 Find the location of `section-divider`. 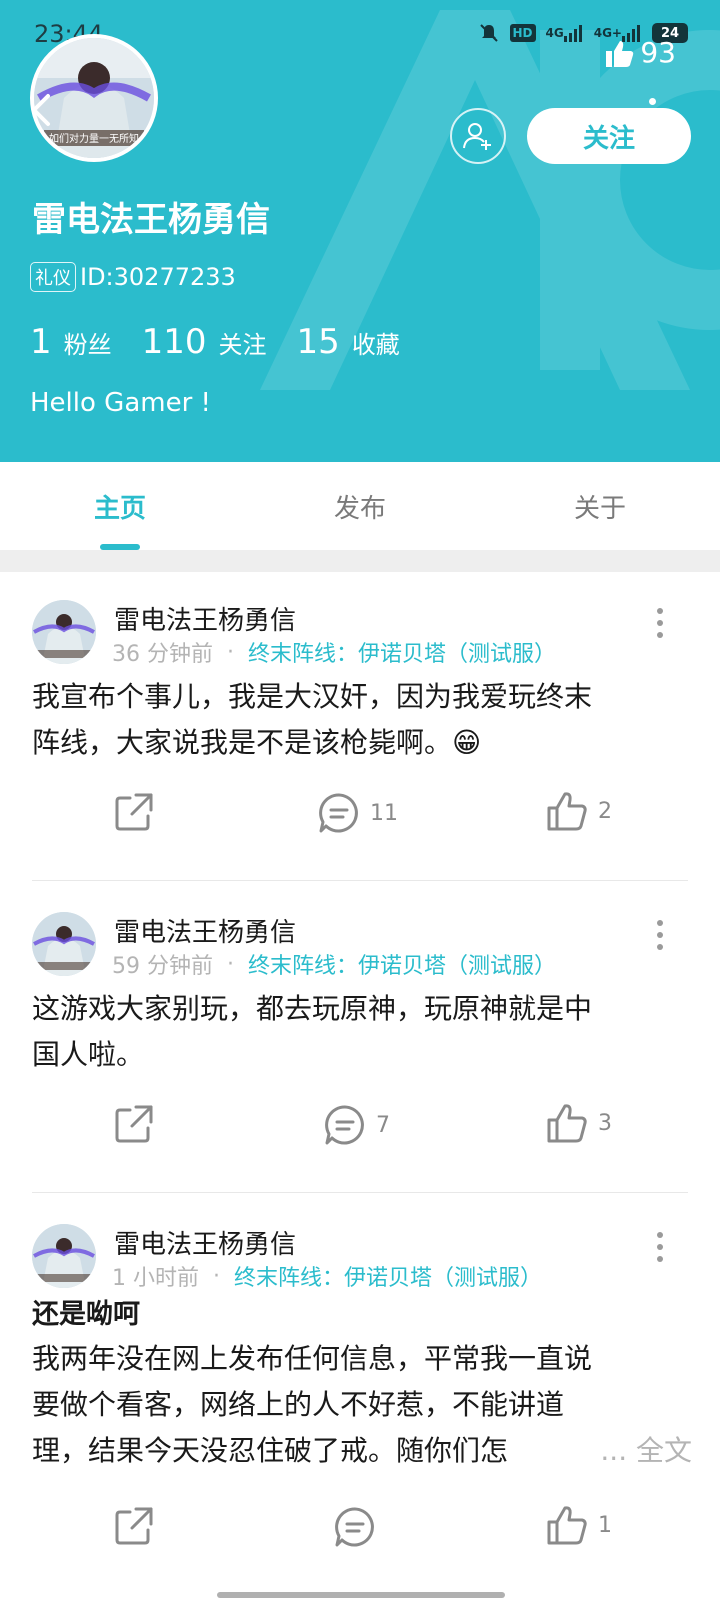

section-divider is located at coordinates (360, 561).